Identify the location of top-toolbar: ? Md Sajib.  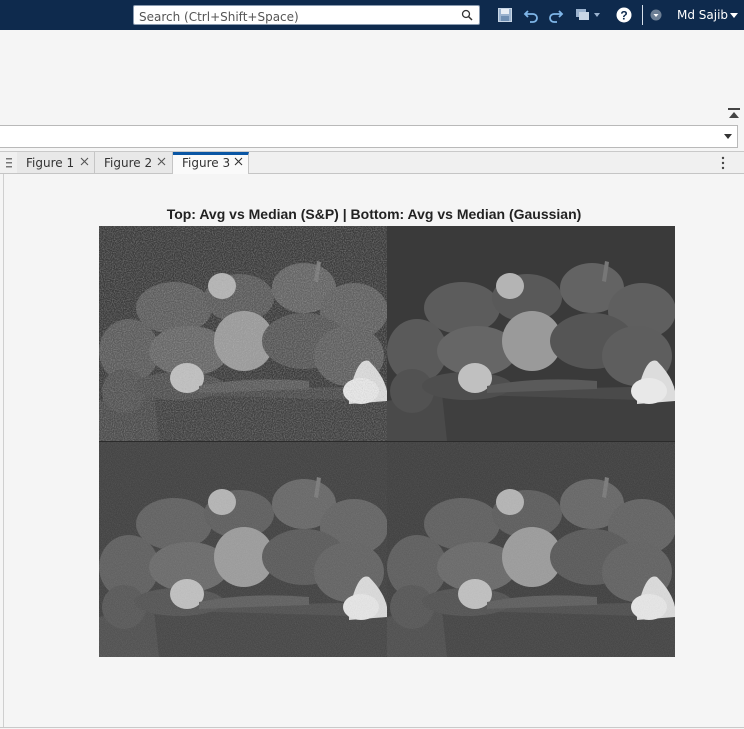
(372, 15).